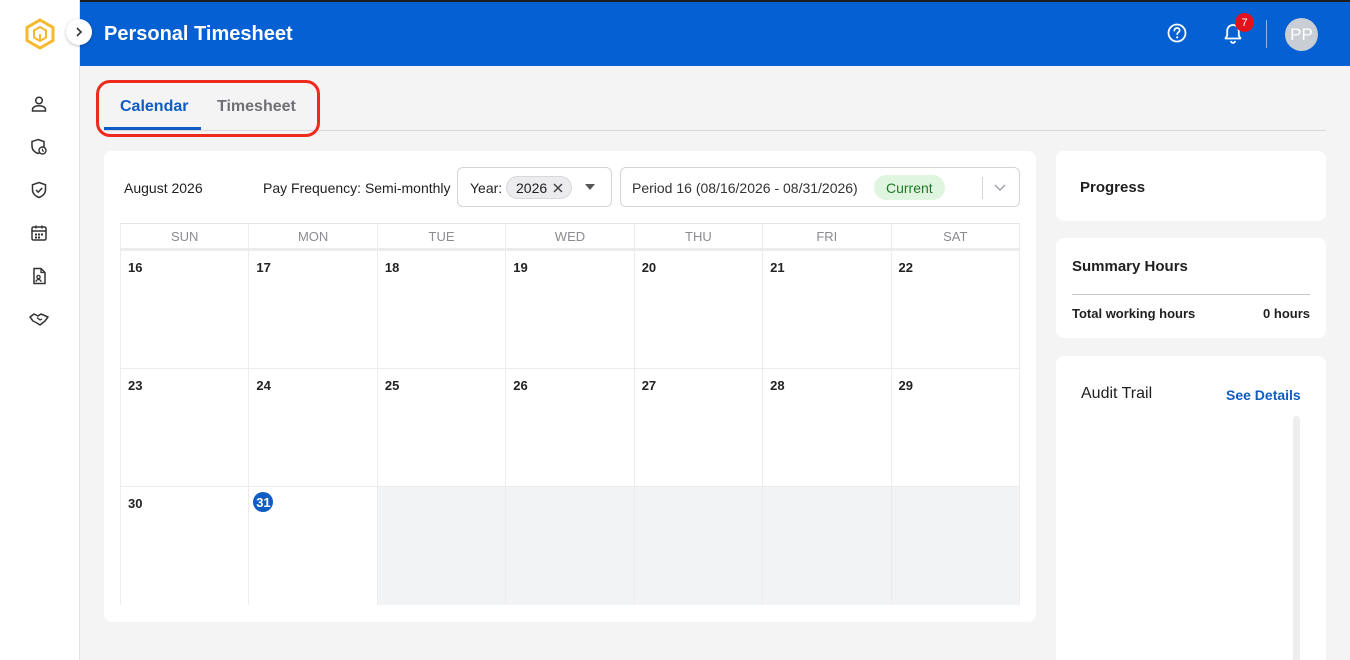  I want to click on calendar-day: 29, so click(955, 427).